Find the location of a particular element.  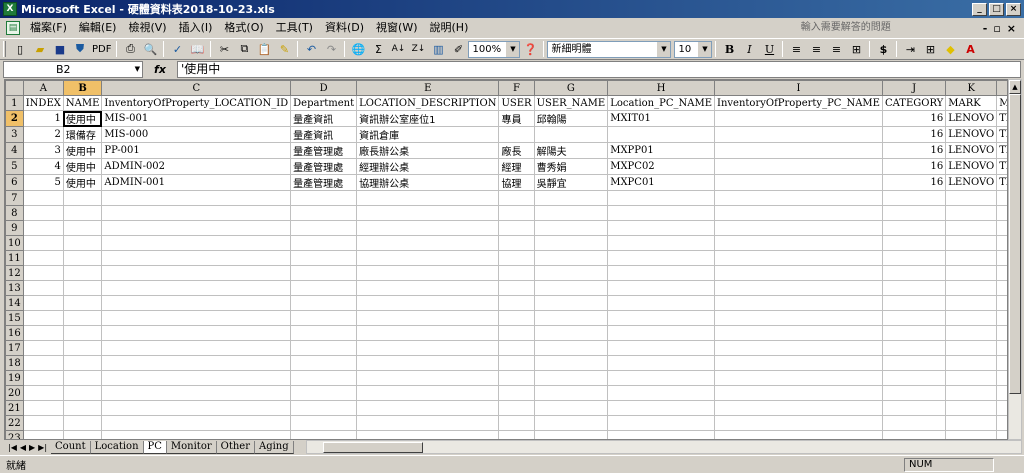

bold-icon: B is located at coordinates (729, 49).